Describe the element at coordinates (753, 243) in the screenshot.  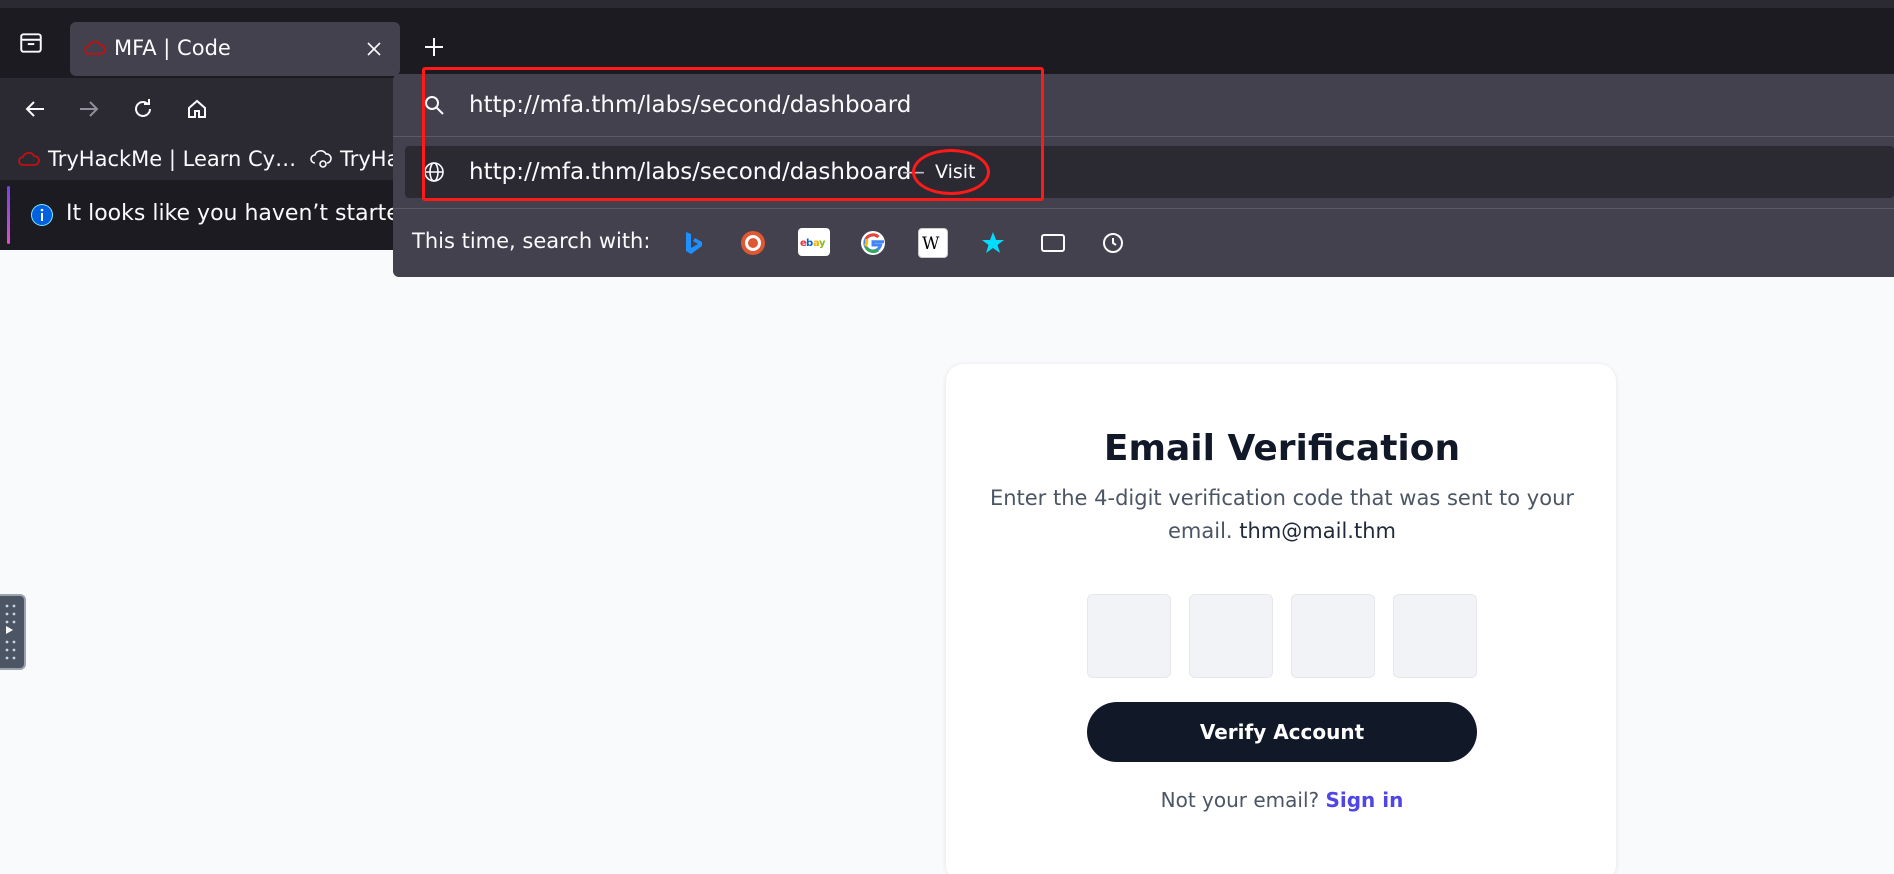
I see `duckduckgo-icon` at that location.